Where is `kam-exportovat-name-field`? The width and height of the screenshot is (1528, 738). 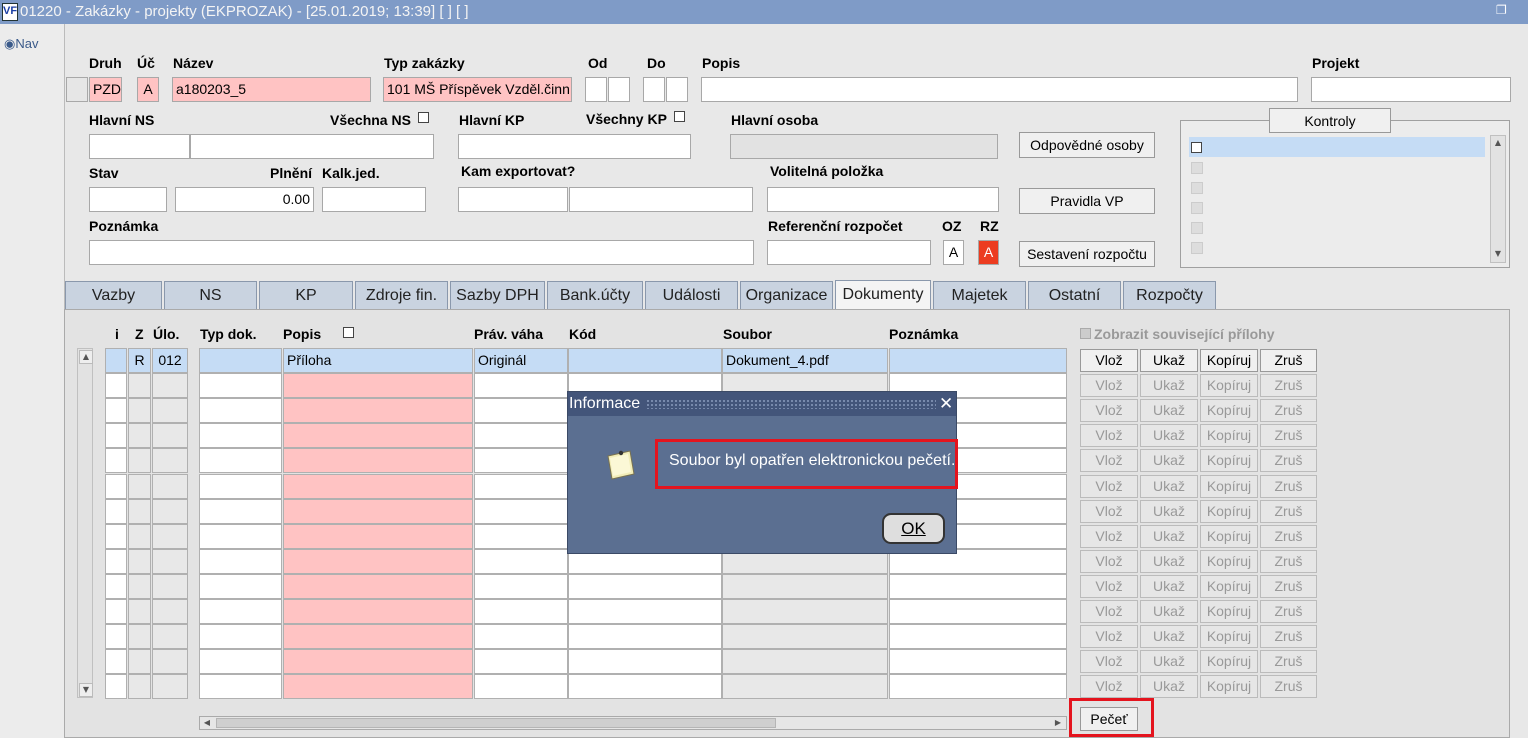 kam-exportovat-name-field is located at coordinates (661, 199).